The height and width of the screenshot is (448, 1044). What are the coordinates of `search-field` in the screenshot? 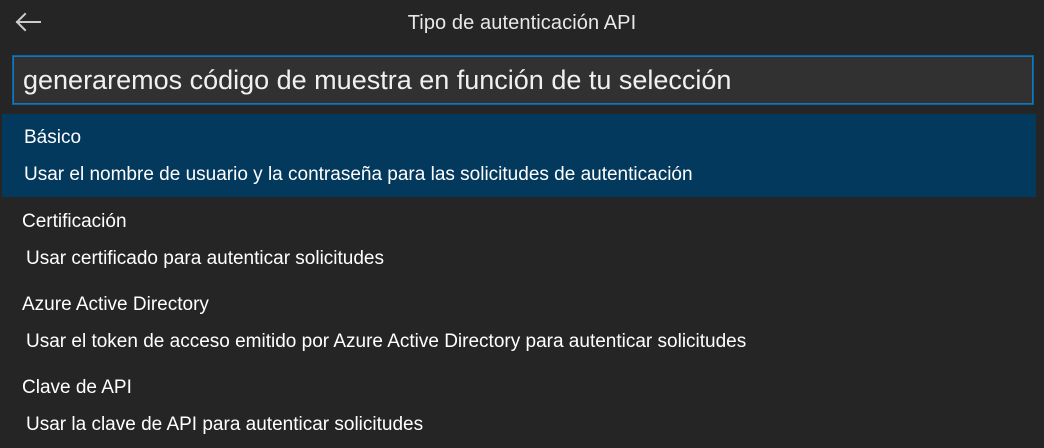 It's located at (523, 80).